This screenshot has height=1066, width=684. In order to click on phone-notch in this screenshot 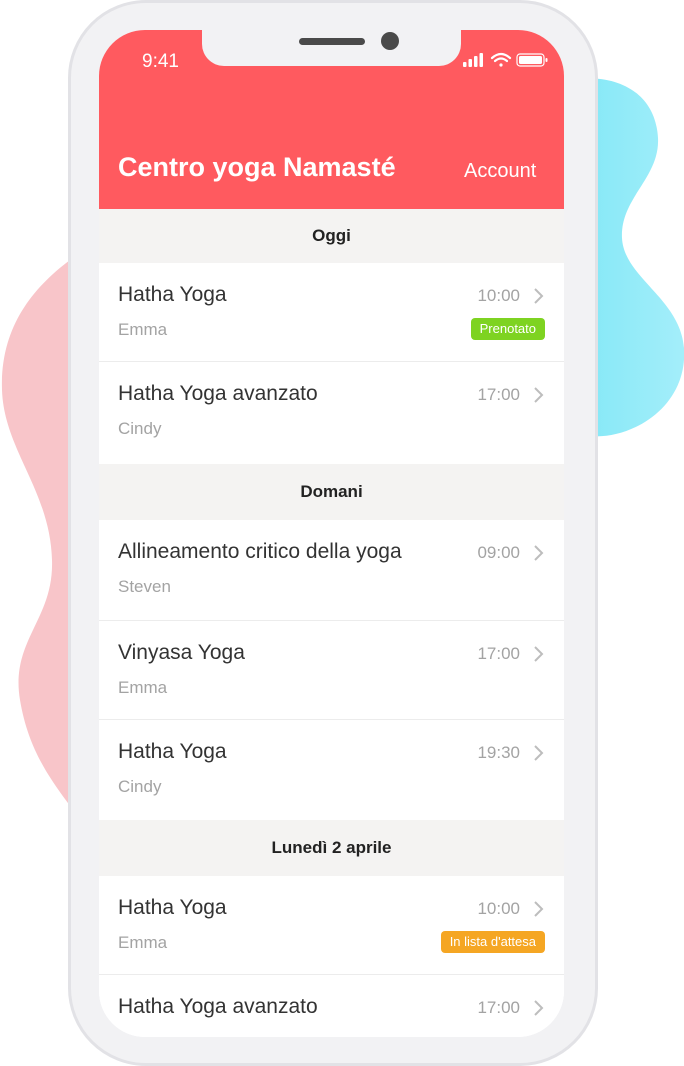, I will do `click(331, 48)`.